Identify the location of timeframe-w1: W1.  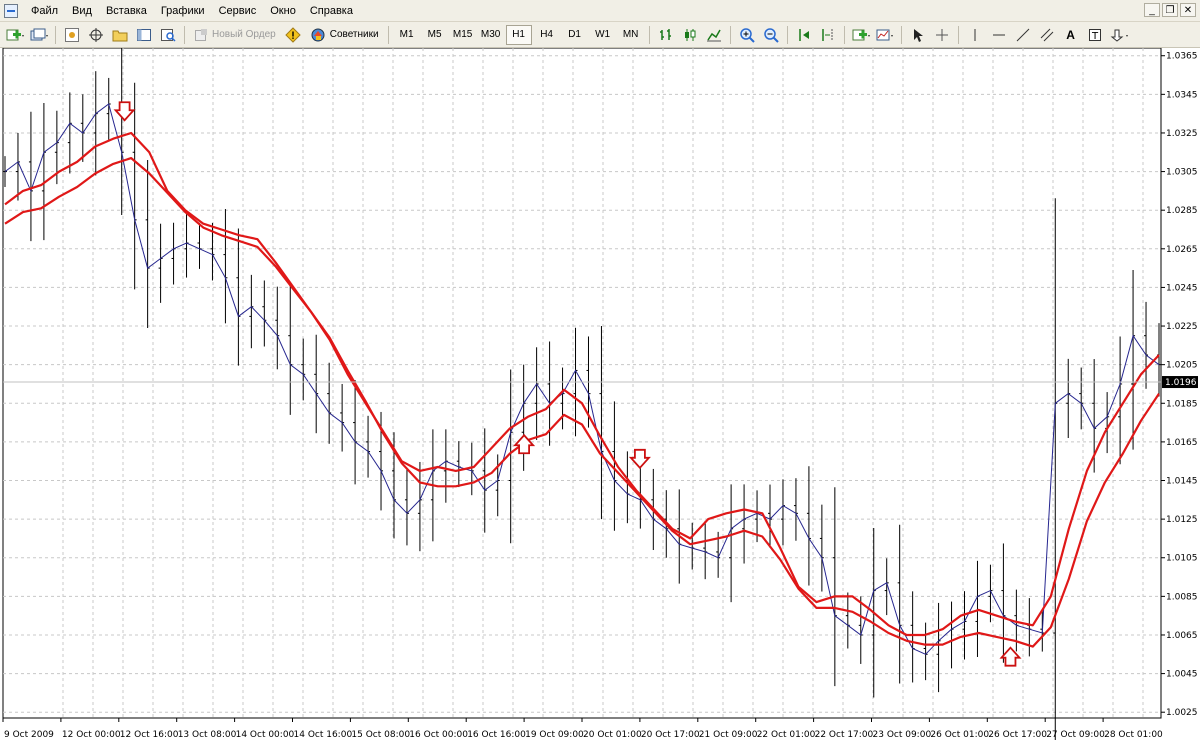
(603, 35).